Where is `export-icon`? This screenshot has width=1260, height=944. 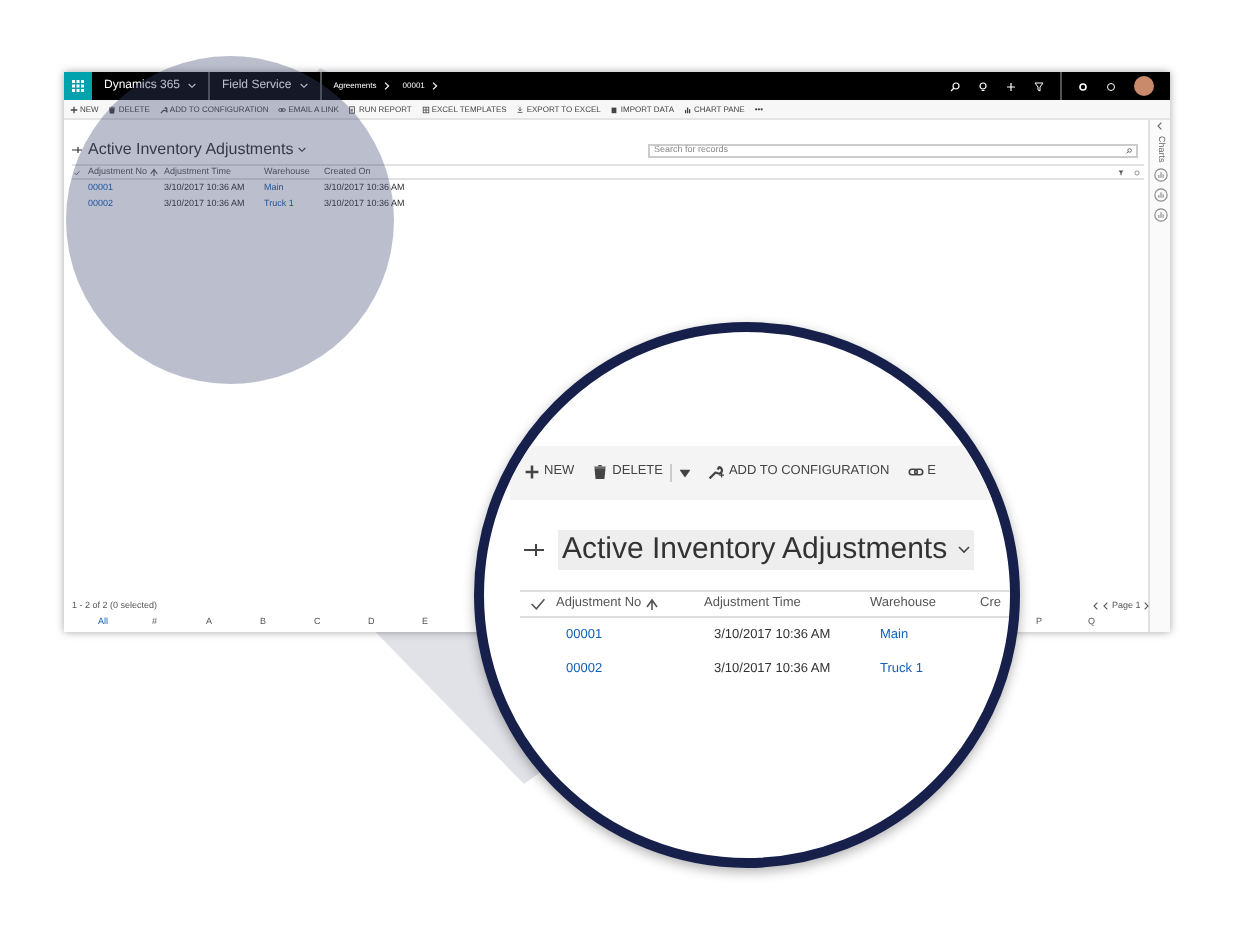 export-icon is located at coordinates (520, 109).